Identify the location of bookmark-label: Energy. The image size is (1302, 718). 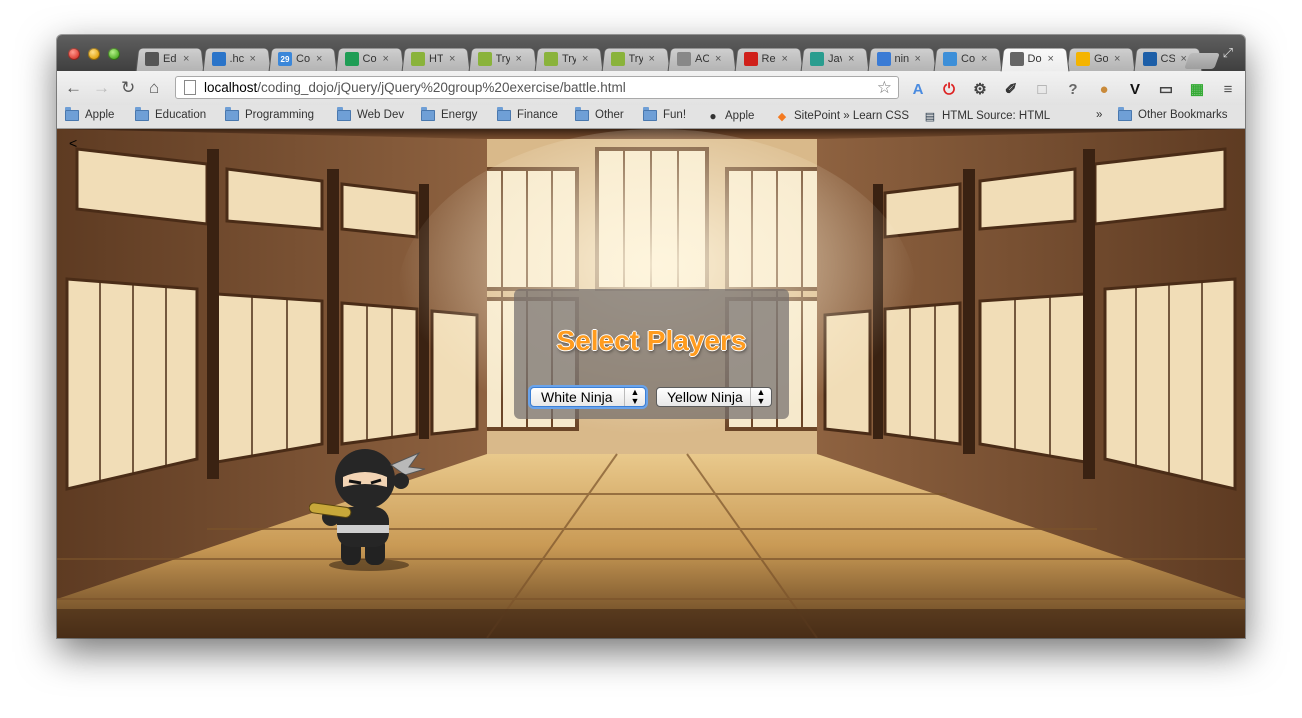
(459, 115).